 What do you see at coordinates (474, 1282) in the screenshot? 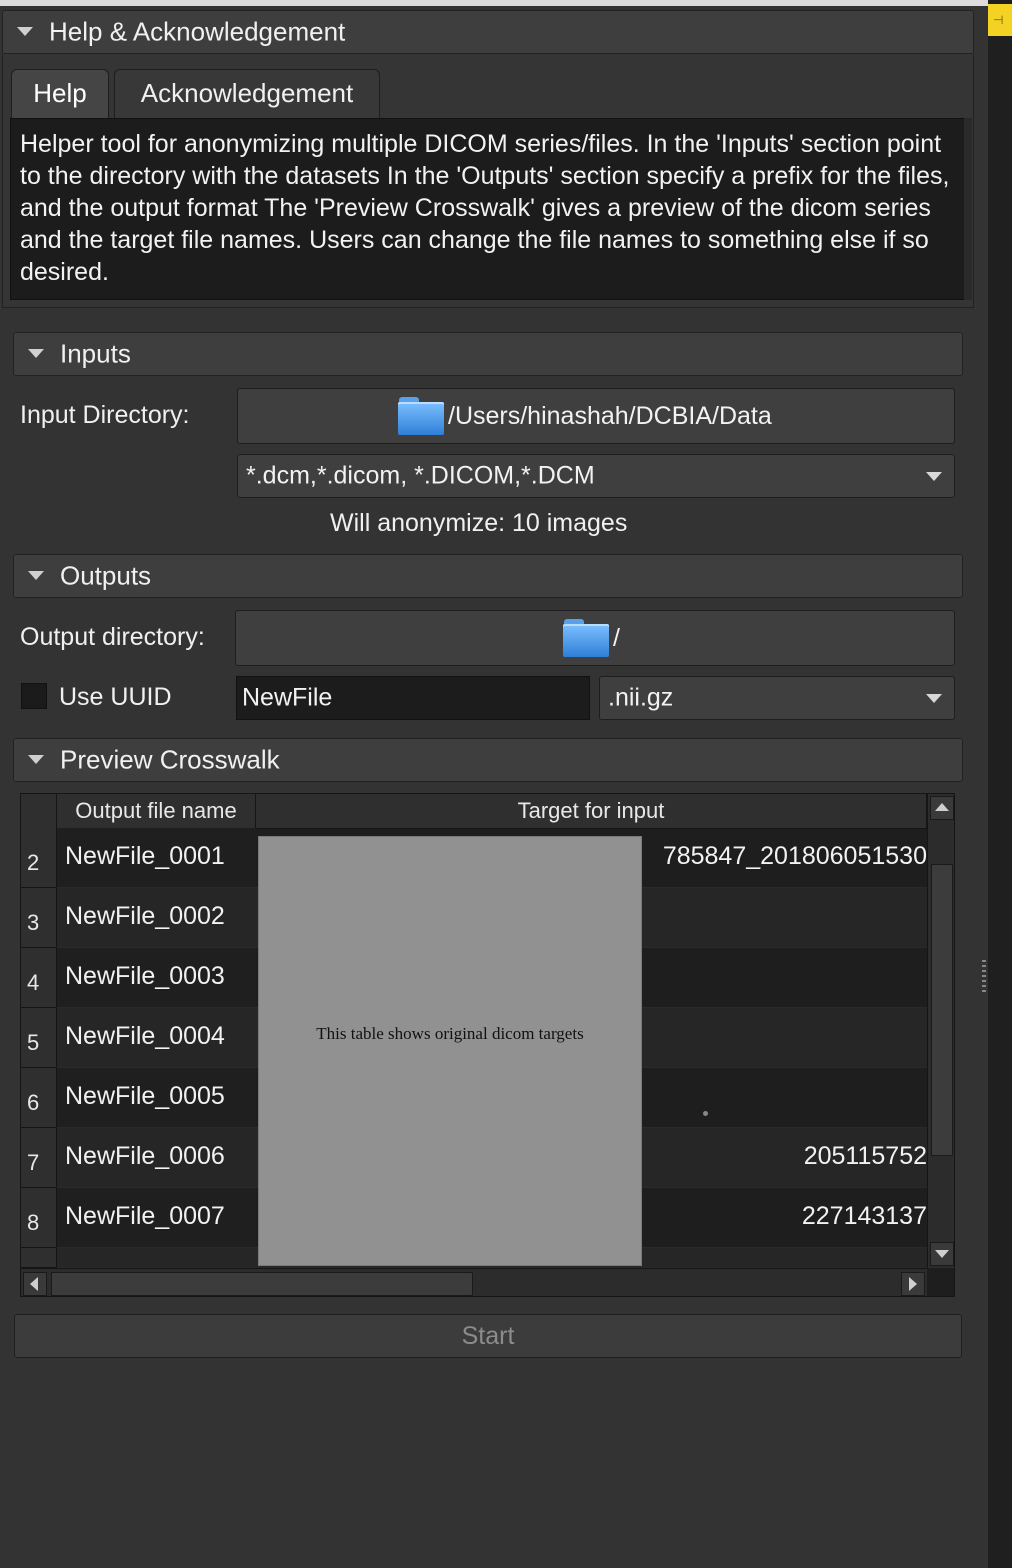
I see `horizontal-scrollbar` at bounding box center [474, 1282].